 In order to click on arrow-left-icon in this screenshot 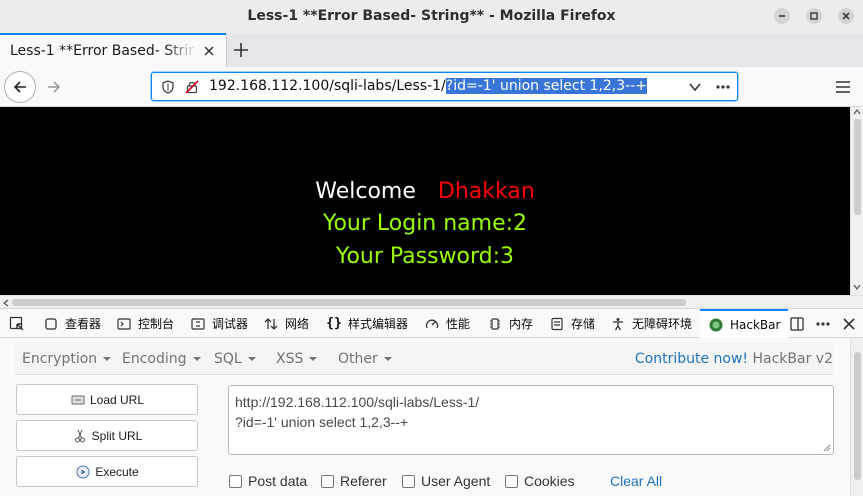, I will do `click(19, 87)`.